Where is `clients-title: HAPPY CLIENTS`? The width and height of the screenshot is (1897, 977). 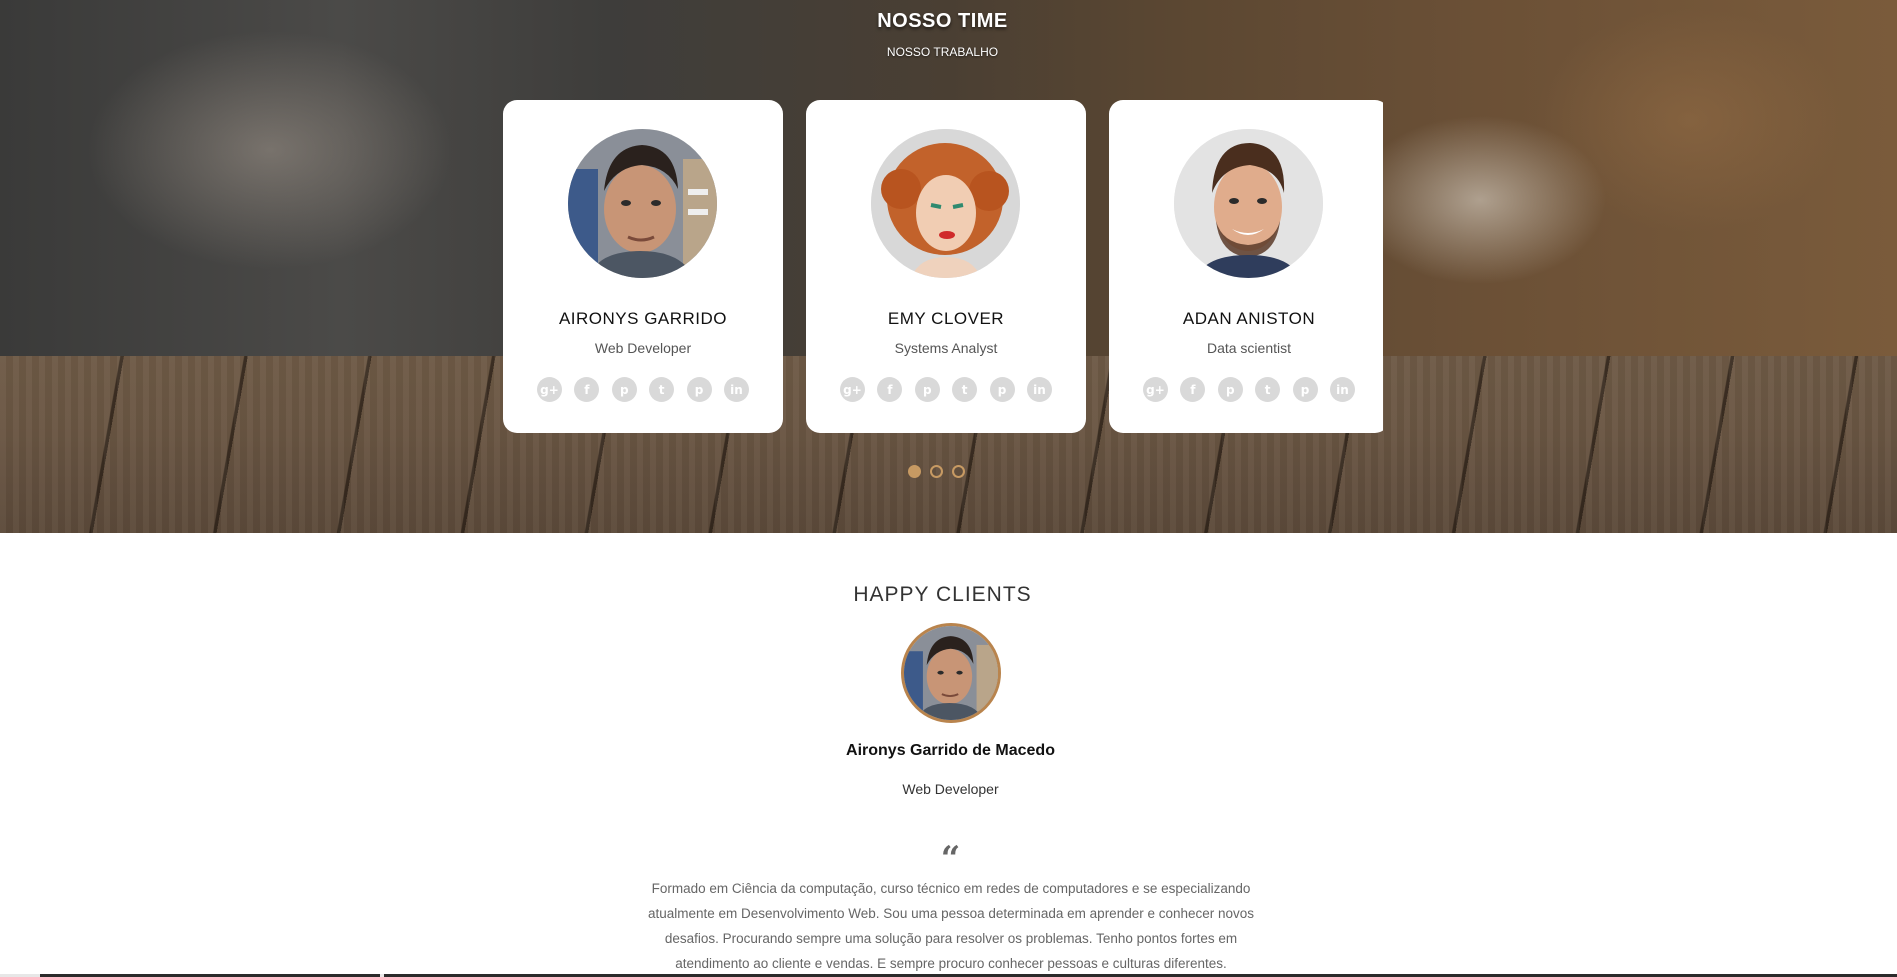
clients-title: HAPPY CLIENTS is located at coordinates (942, 594).